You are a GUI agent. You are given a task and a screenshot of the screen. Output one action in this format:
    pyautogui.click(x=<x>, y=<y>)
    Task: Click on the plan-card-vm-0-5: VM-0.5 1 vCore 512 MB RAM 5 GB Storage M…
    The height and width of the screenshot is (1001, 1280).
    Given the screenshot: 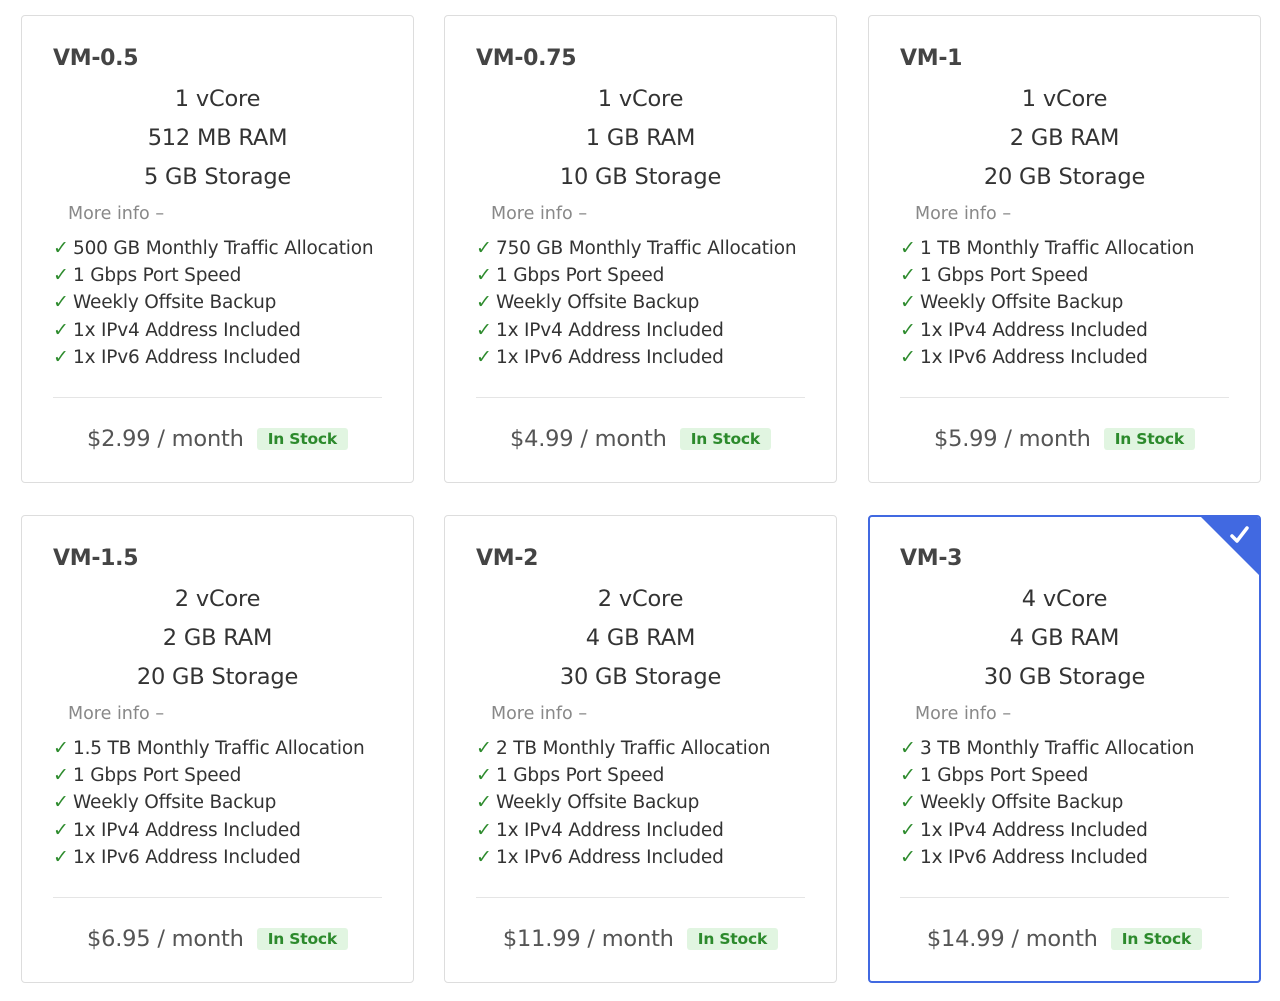 What is the action you would take?
    pyautogui.click(x=217, y=249)
    